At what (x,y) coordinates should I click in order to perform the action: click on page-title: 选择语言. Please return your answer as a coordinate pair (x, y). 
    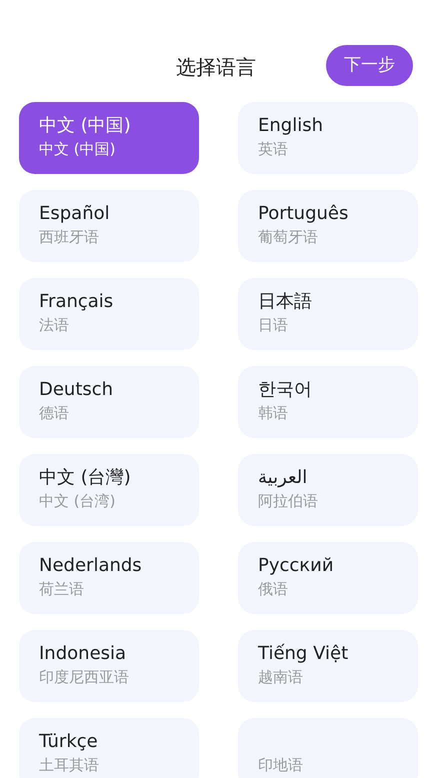
    Looking at the image, I should click on (216, 67).